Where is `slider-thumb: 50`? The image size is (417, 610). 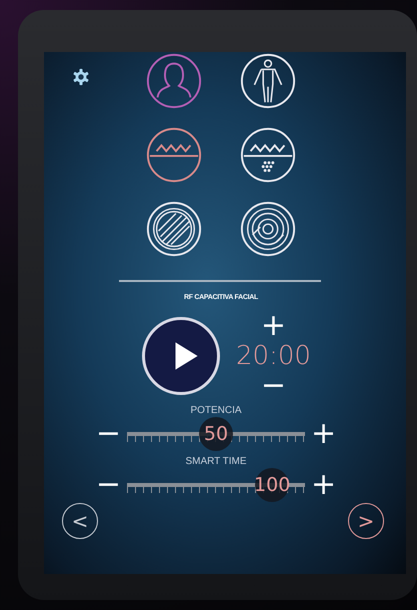
slider-thumb: 50 is located at coordinates (216, 434).